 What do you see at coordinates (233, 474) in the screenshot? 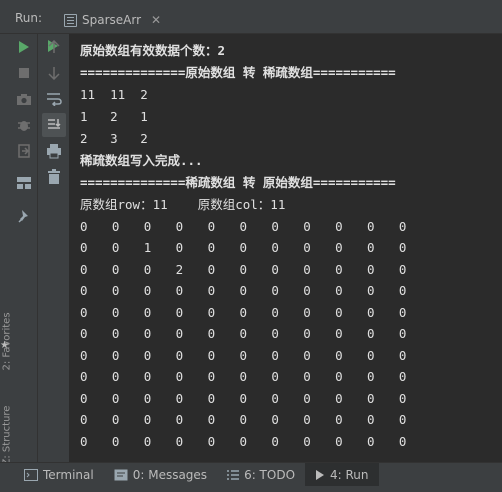
I see `todo-icon` at bounding box center [233, 474].